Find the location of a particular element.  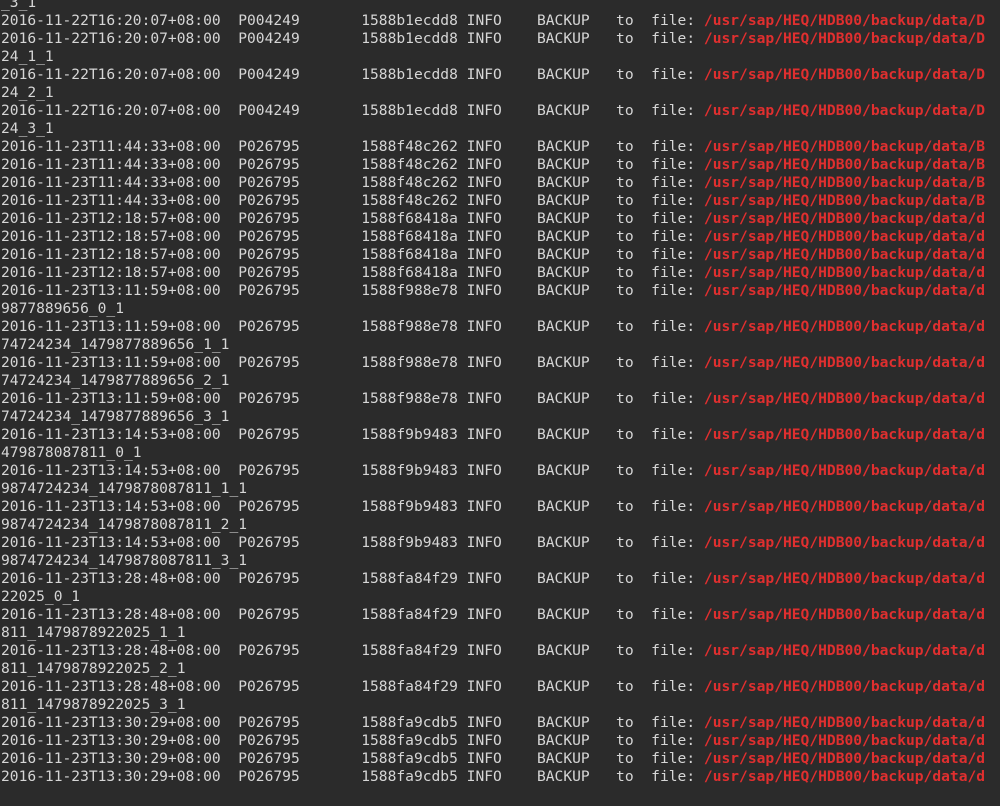

log-line-continuation: 24_3_1 is located at coordinates (500, 129).